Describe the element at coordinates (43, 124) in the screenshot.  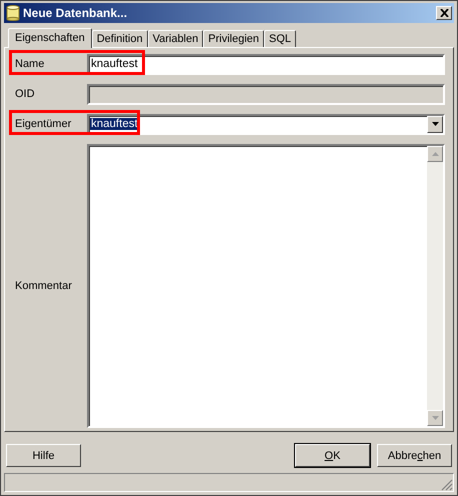
I see `field-label: Eigentümer` at that location.